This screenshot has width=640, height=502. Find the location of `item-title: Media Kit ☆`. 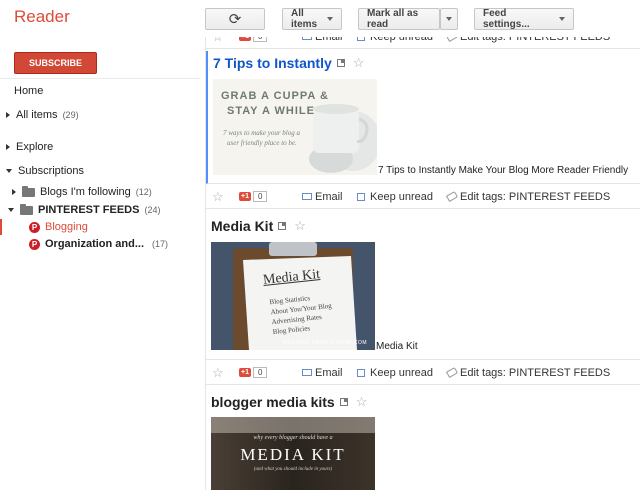

item-title: Media Kit ☆ is located at coordinates (258, 226).